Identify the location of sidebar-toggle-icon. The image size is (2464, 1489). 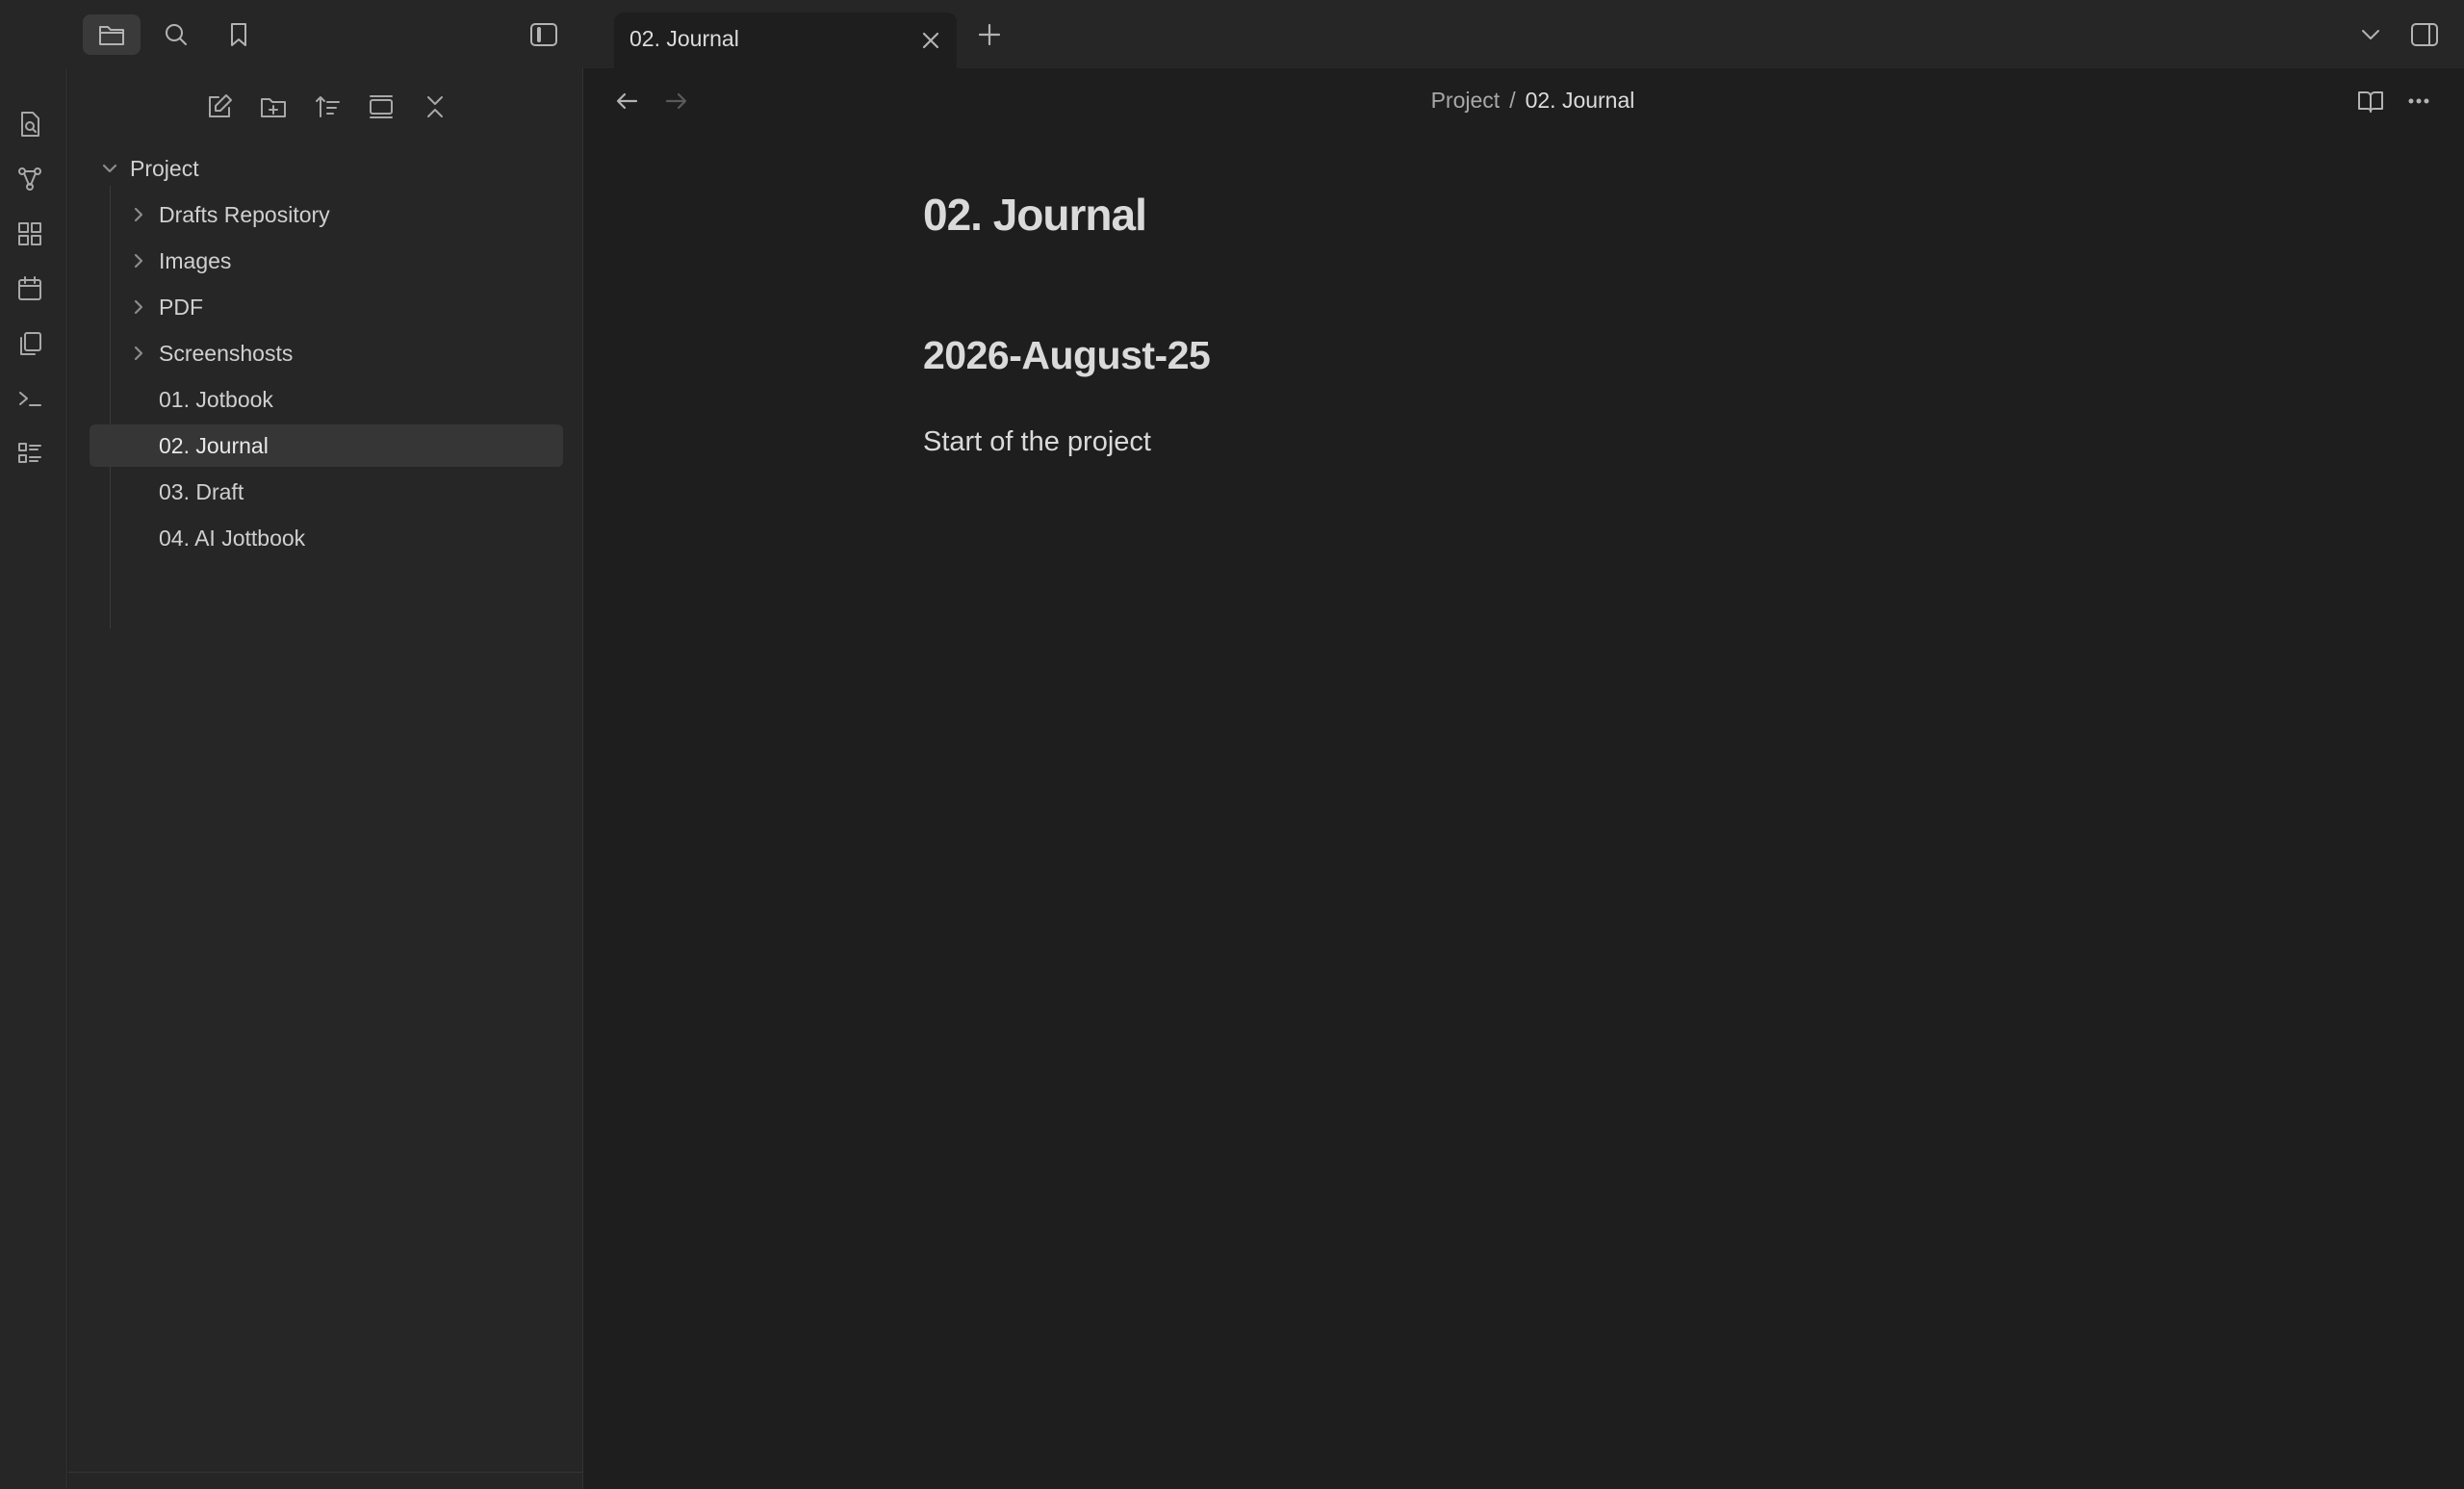
(543, 35).